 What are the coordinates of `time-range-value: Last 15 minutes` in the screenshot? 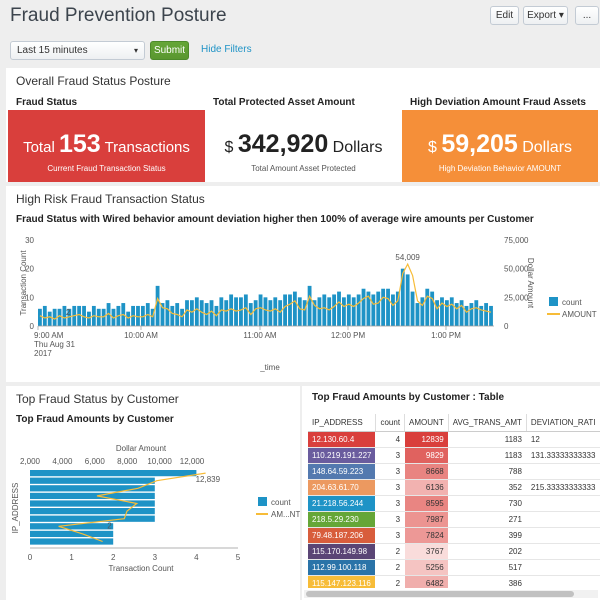 It's located at (52, 50).